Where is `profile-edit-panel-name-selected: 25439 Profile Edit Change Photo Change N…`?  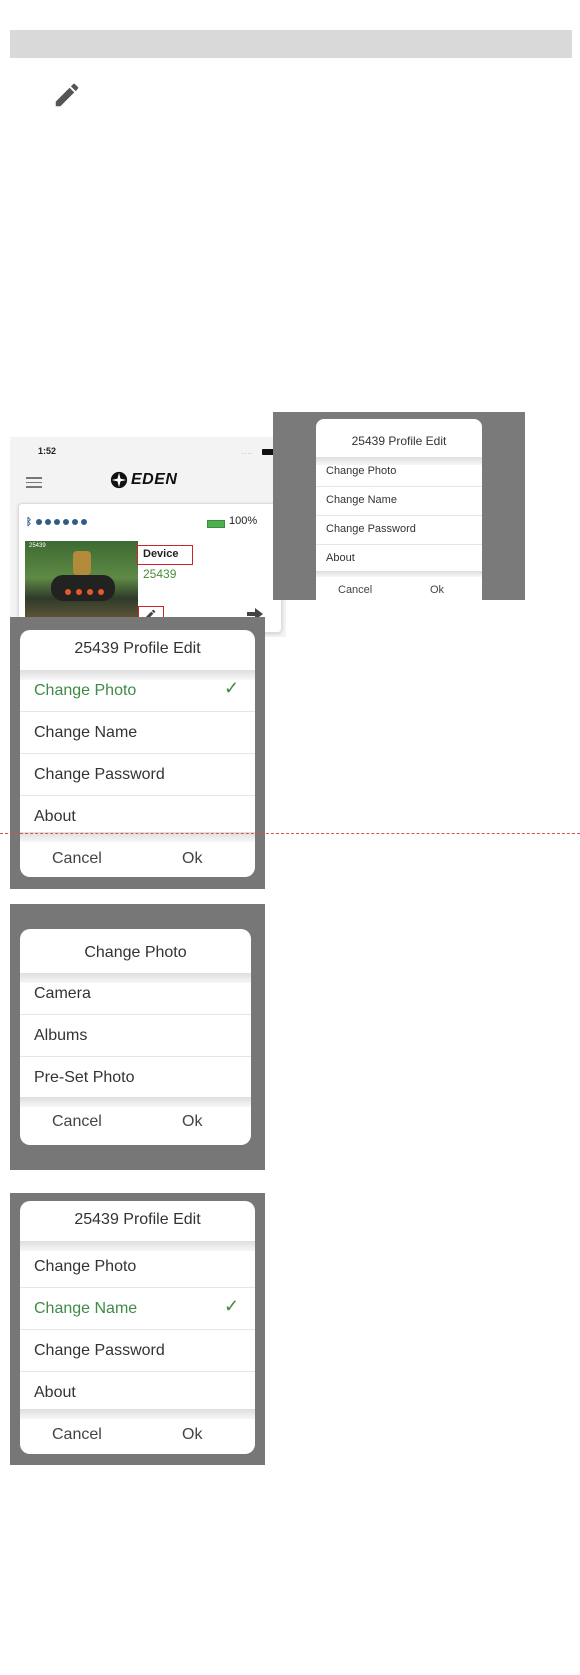
profile-edit-panel-name-selected: 25439 Profile Edit Change Photo Change N… is located at coordinates (137, 1329).